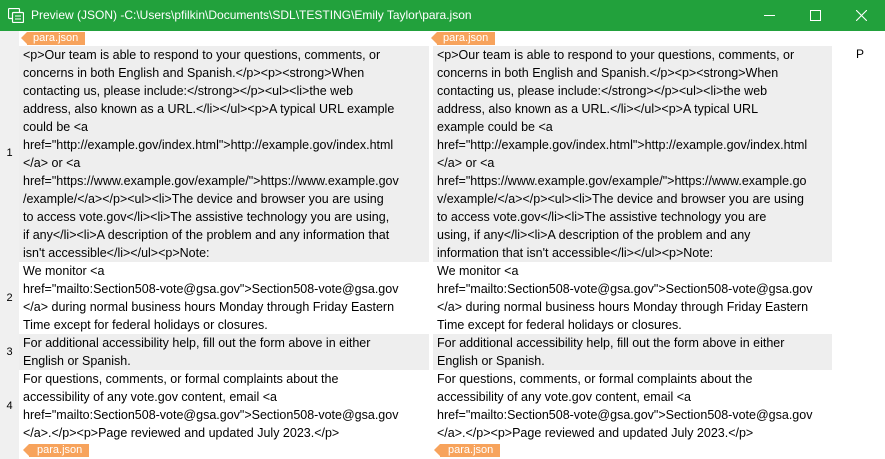 Image resolution: width=885 pixels, height=459 pixels. I want to click on file-start-tag-target-label: para.json, so click(466, 38).